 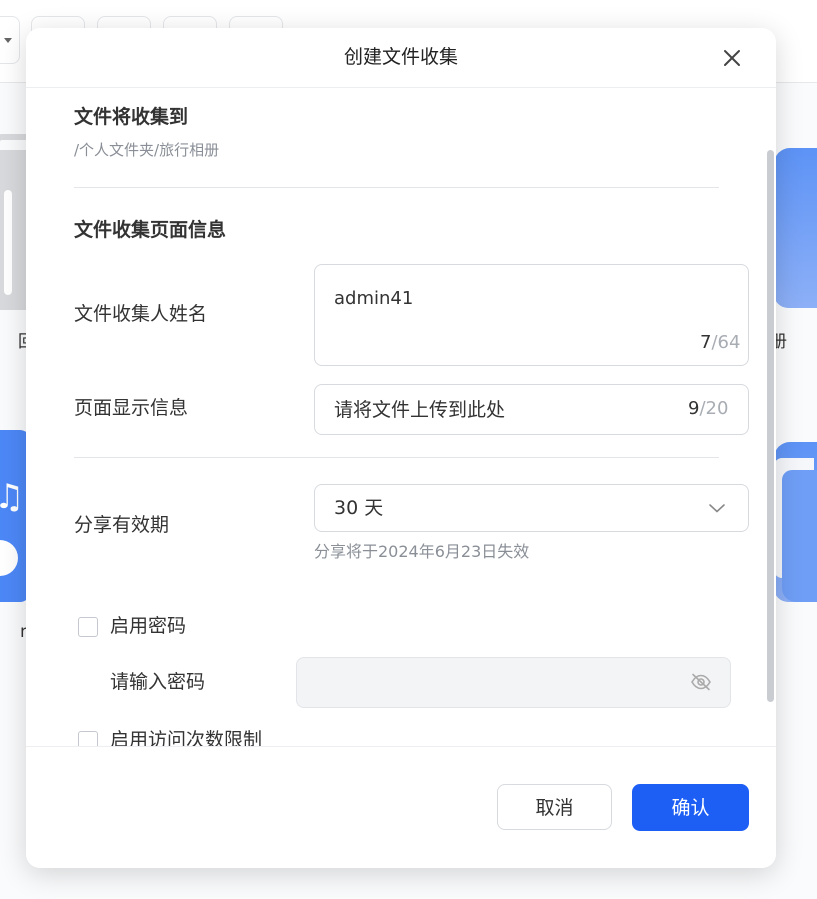 What do you see at coordinates (141, 314) in the screenshot?
I see `collector-name-label: 文件收集人姓名` at bounding box center [141, 314].